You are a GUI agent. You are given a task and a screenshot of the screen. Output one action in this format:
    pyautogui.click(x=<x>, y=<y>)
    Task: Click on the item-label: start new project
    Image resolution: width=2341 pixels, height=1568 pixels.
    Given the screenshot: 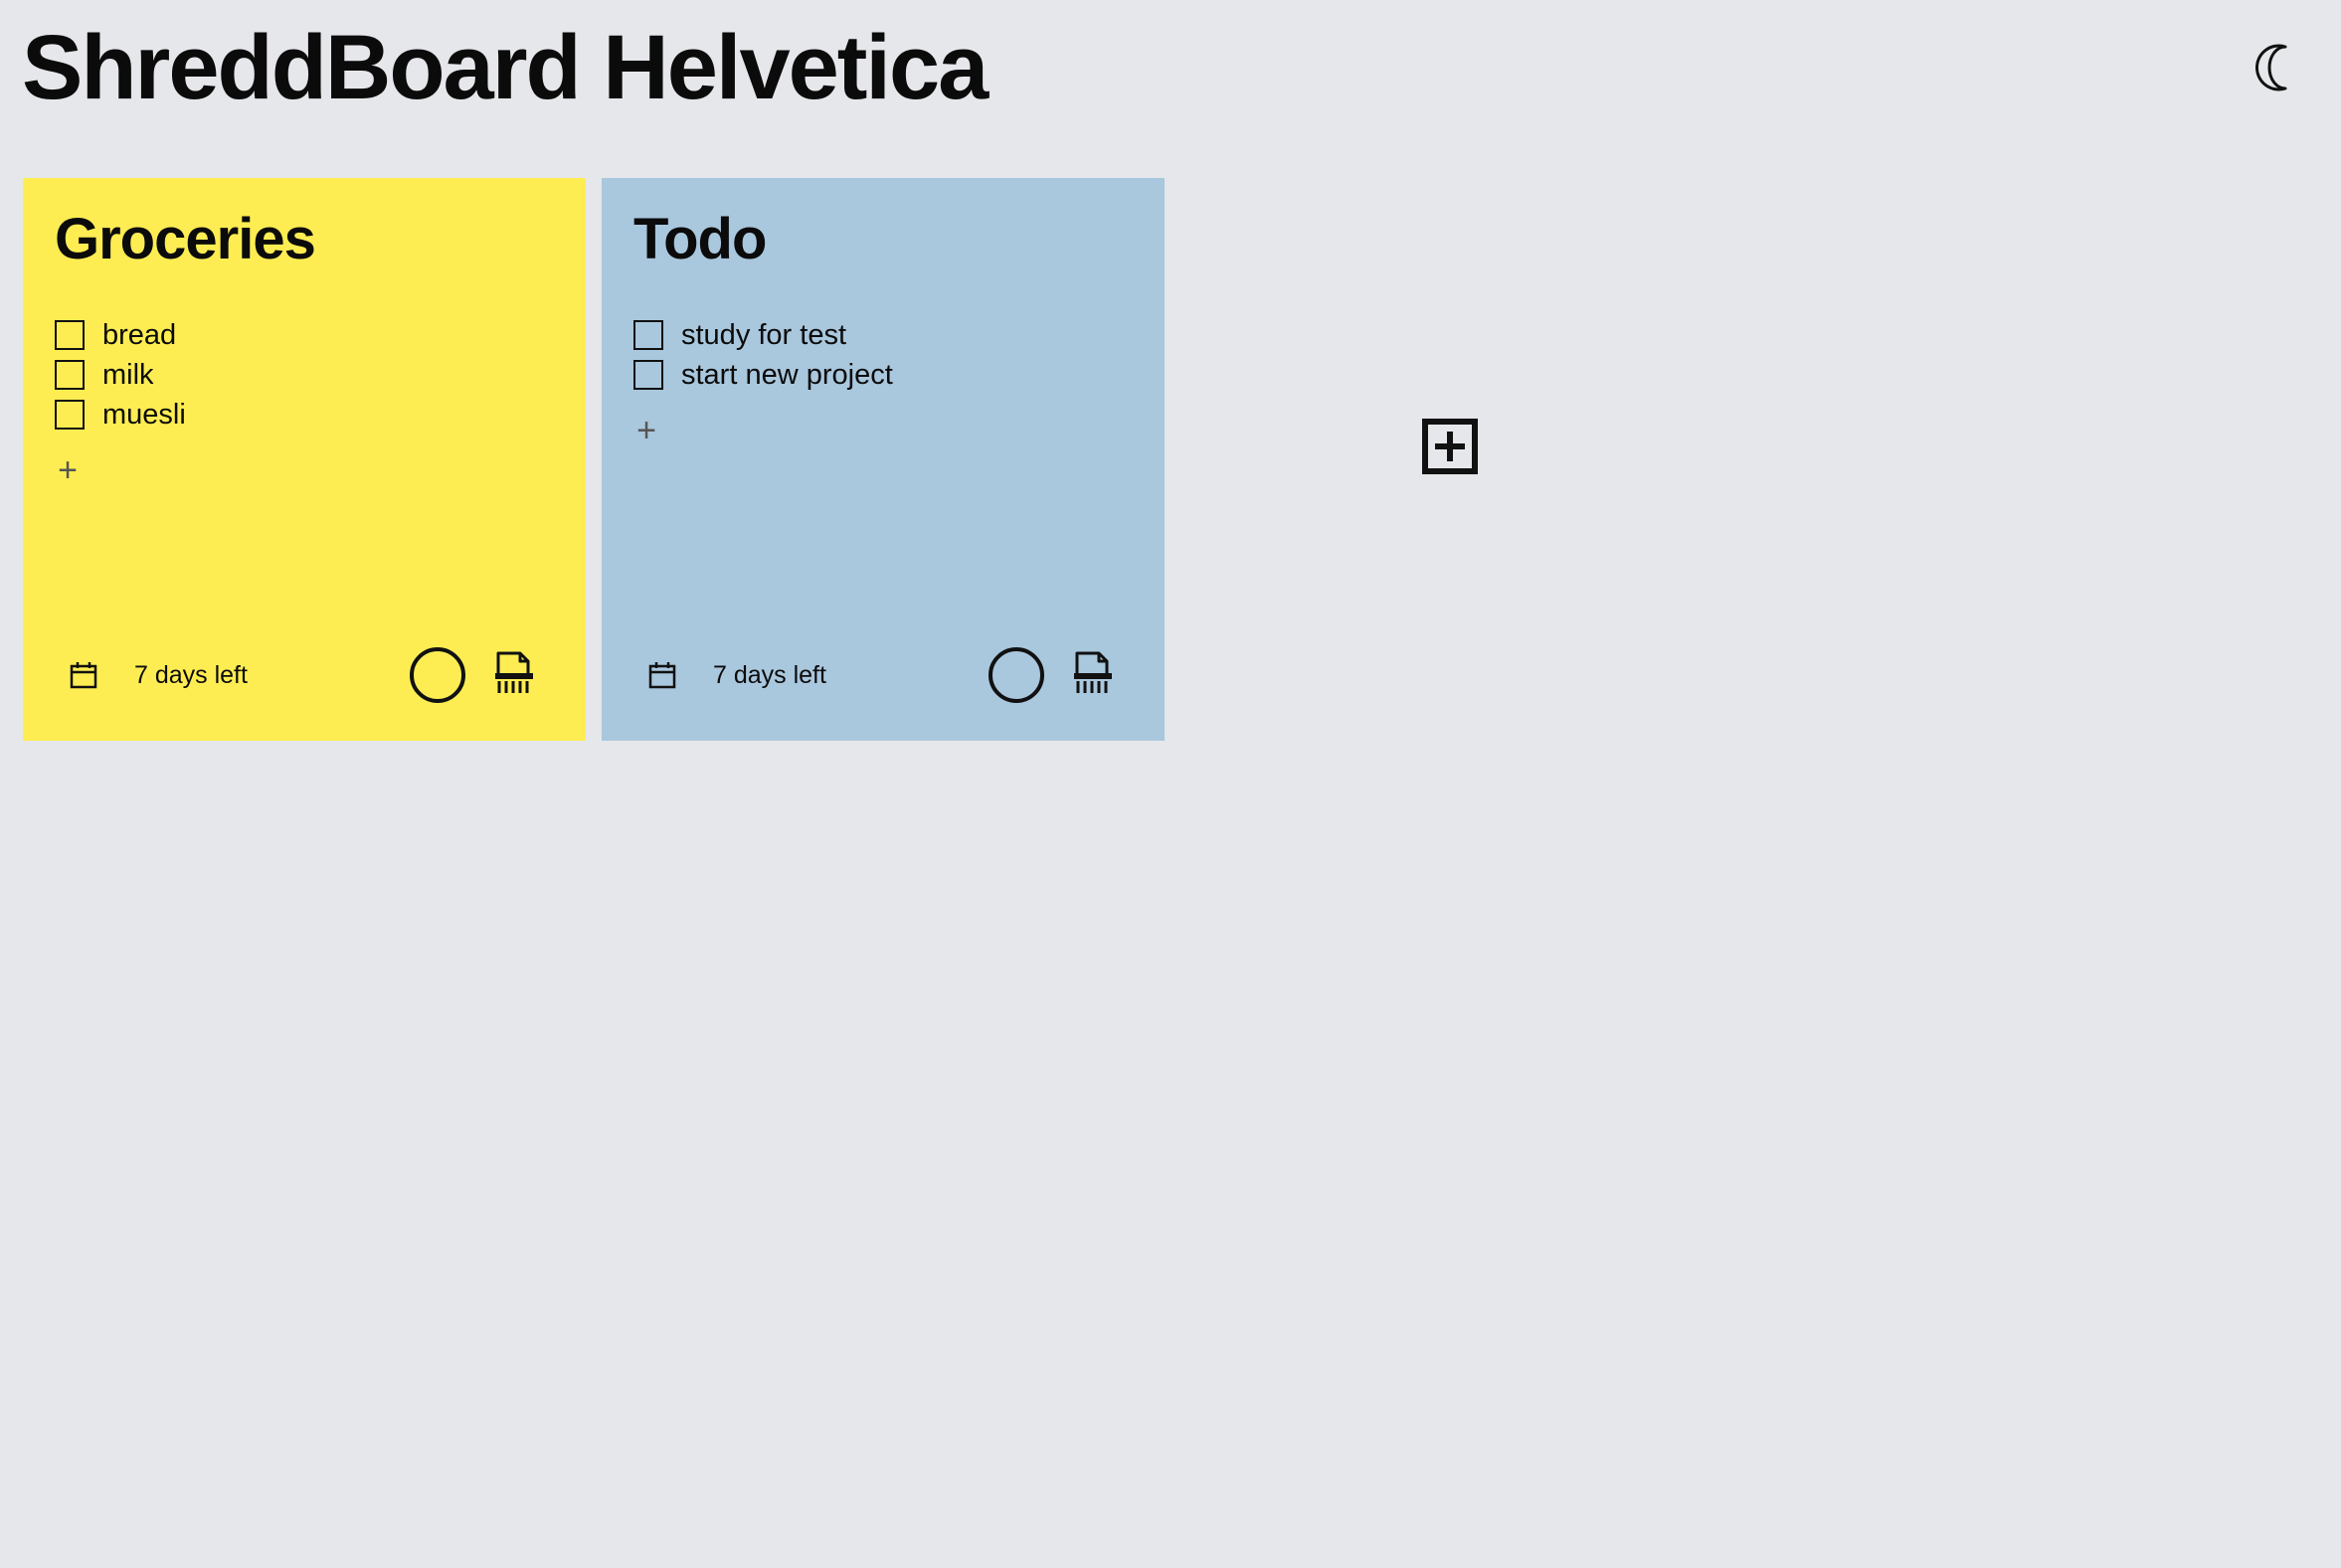 What is the action you would take?
    pyautogui.click(x=787, y=375)
    